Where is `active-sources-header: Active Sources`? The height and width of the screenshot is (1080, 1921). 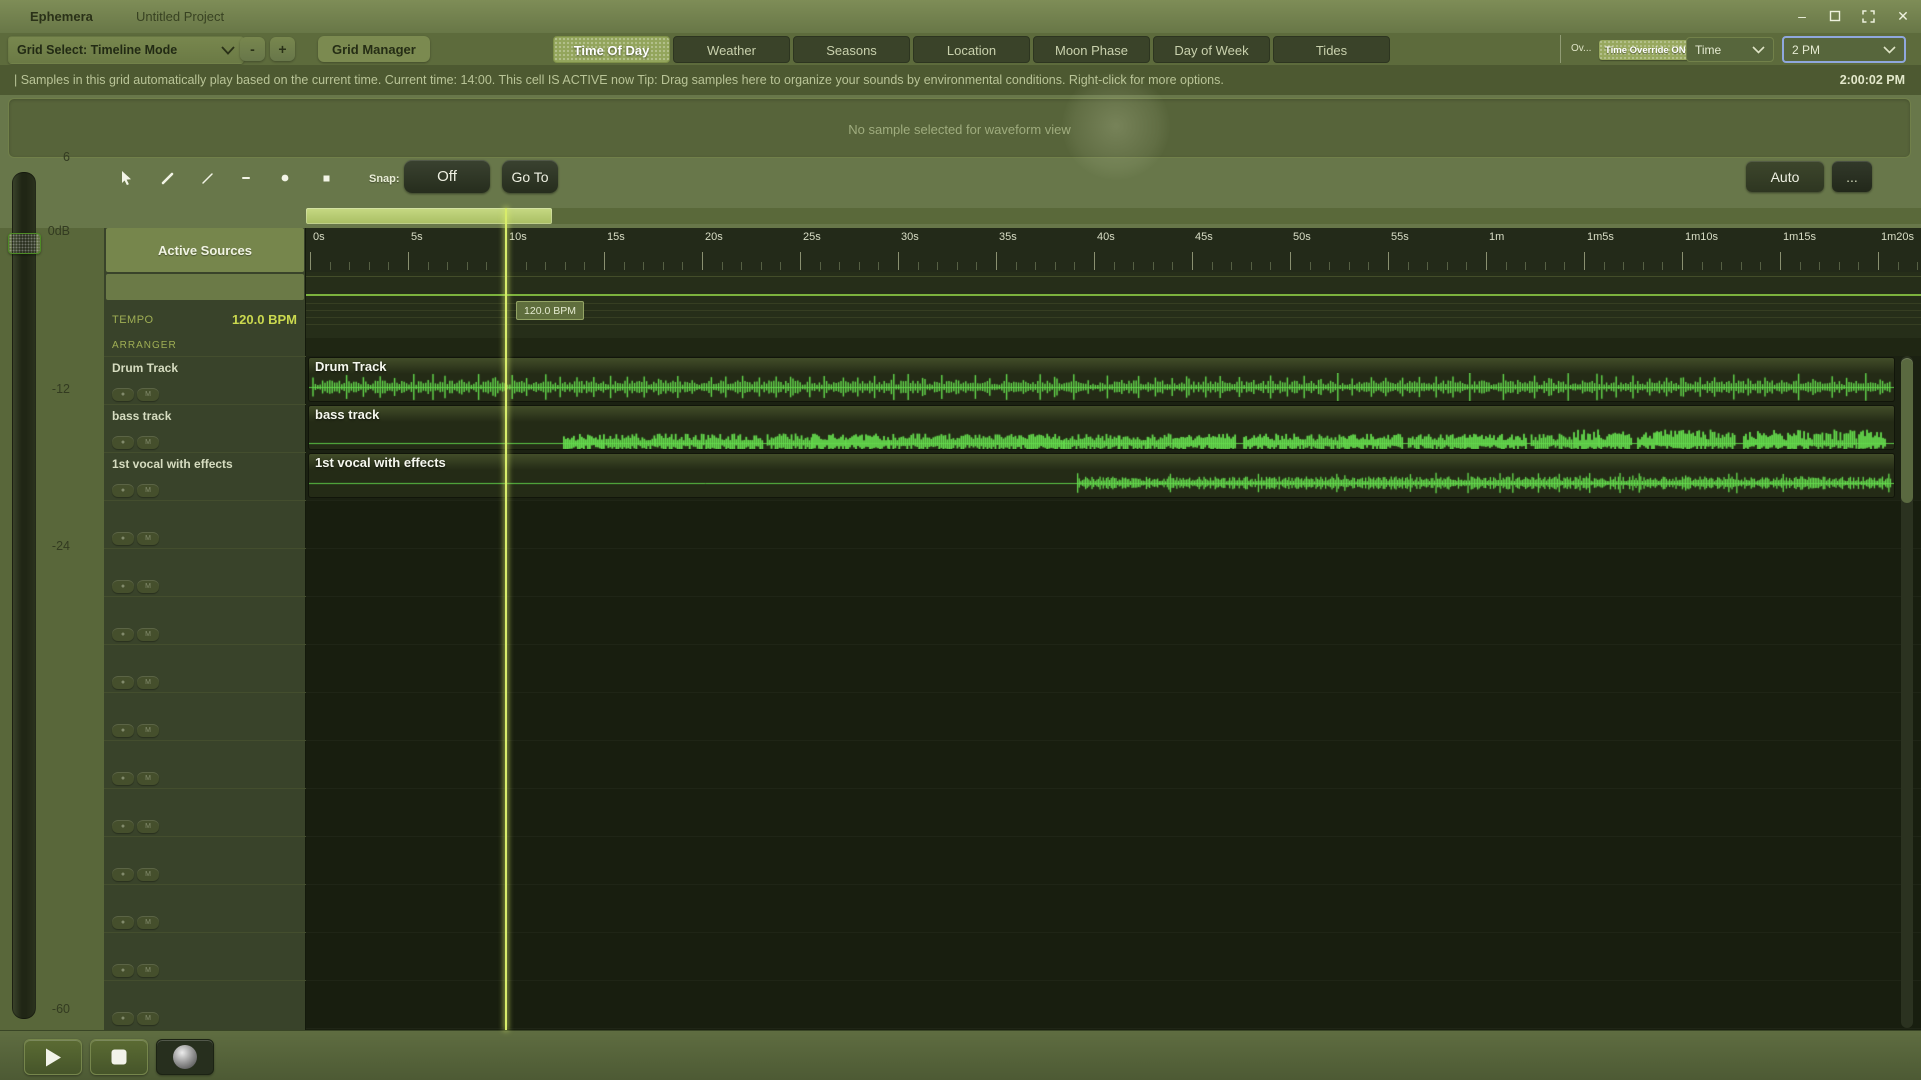 active-sources-header: Active Sources is located at coordinates (205, 250).